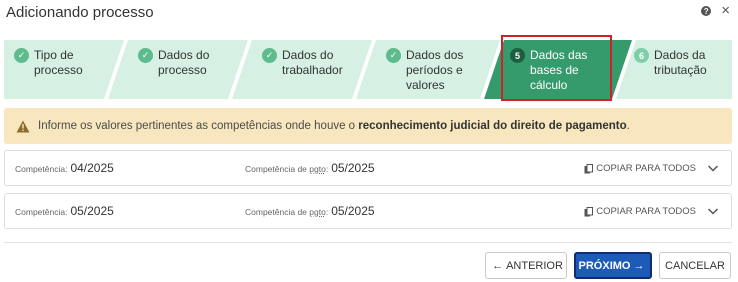 The image size is (738, 282). I want to click on header-icons: ? ×, so click(715, 10).